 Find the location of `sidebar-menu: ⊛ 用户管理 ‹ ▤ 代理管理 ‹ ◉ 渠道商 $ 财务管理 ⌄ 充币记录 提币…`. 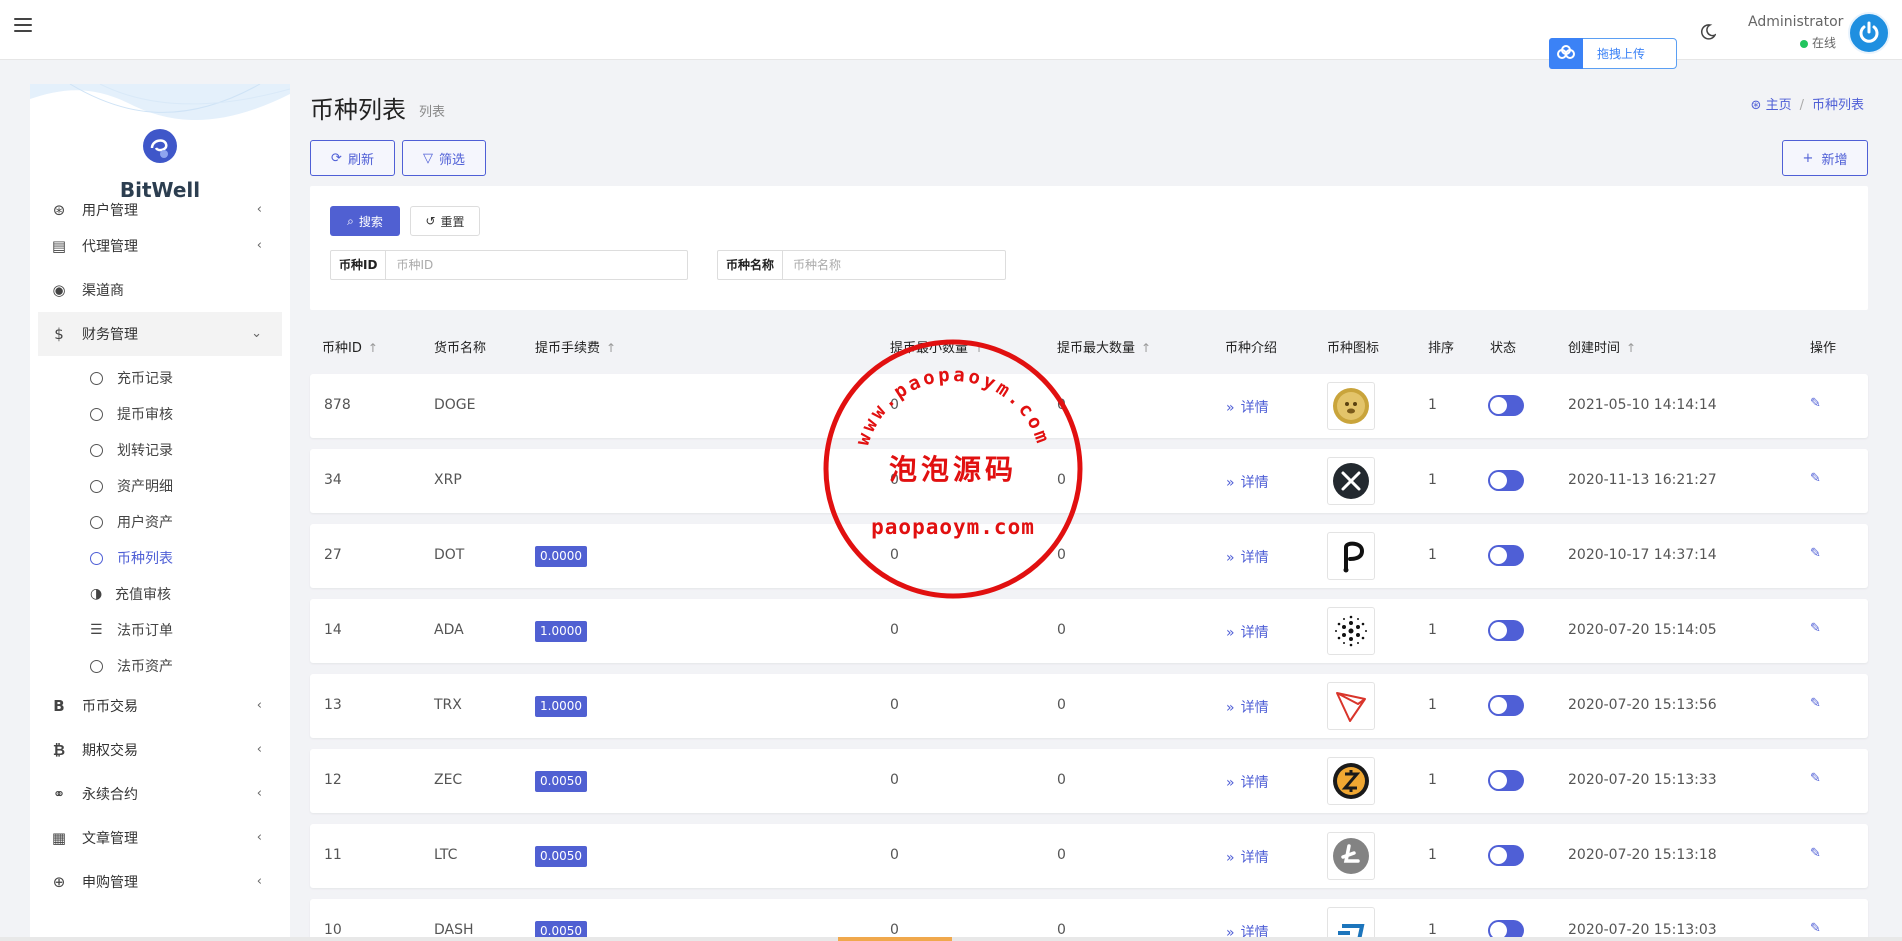

sidebar-menu: ⊛ 用户管理 ‹ ▤ 代理管理 ‹ ◉ 渠道商 $ 财务管理 ⌄ 充币记录 提币… is located at coordinates (160, 552).